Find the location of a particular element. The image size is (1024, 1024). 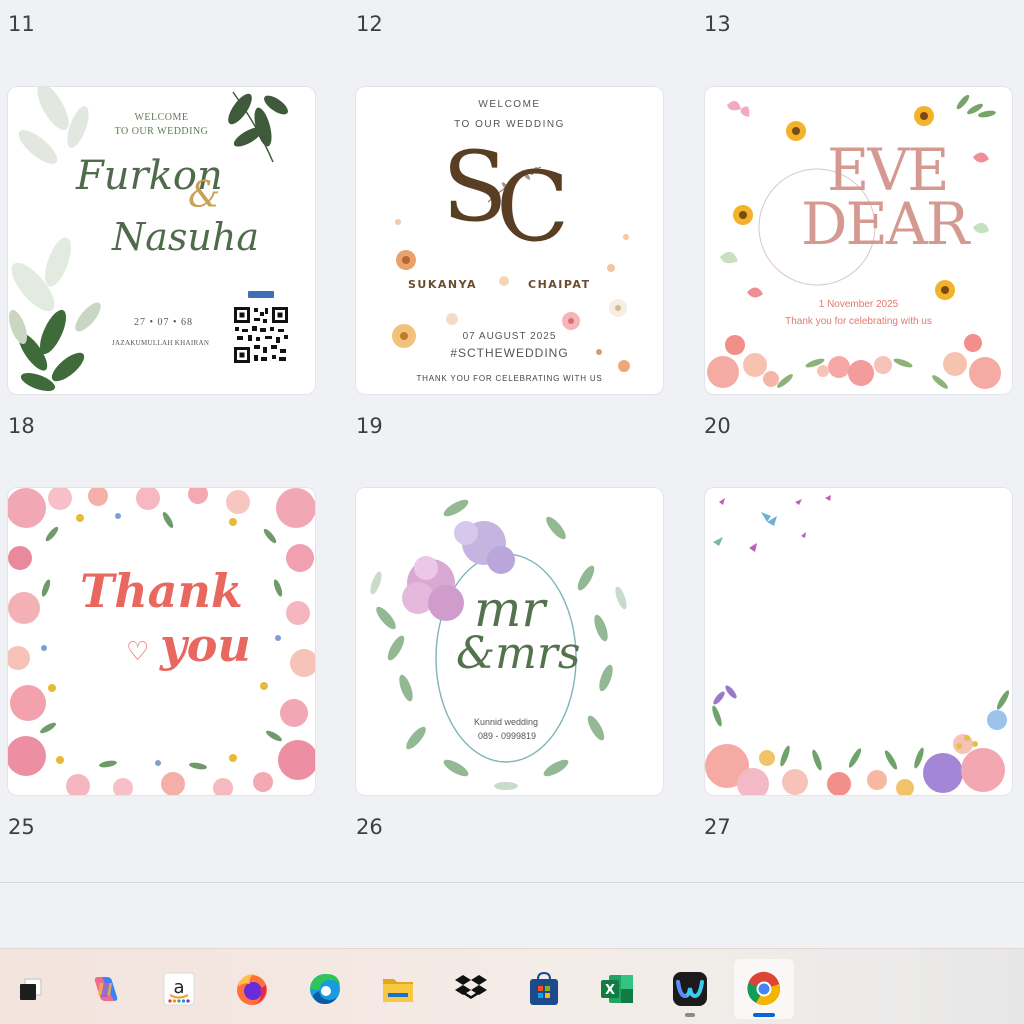

amazon-letter: a is located at coordinates (178, 987).